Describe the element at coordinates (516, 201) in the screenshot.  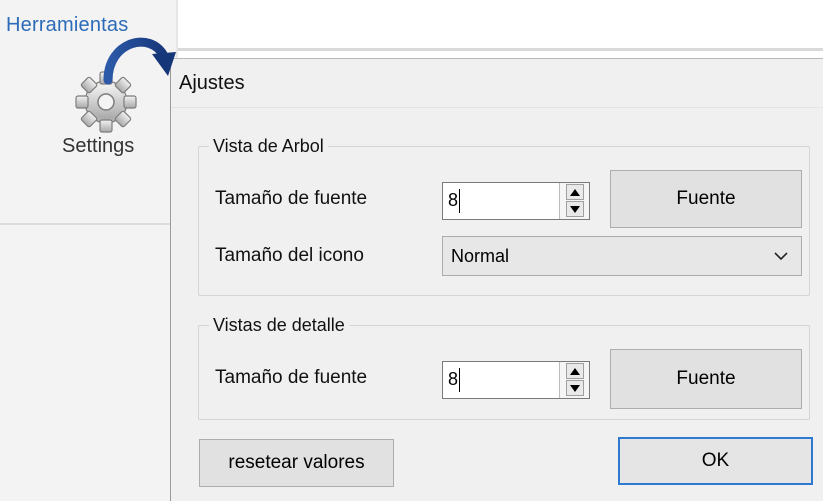
I see `tree-font-size-stepper: 8` at that location.